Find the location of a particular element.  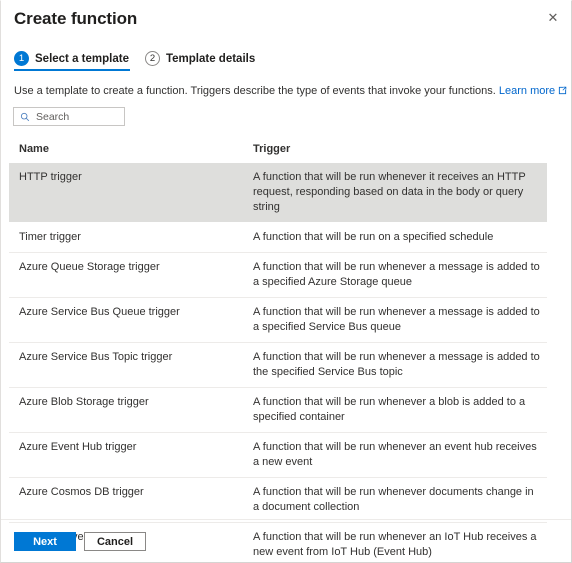

step-label: Template details is located at coordinates (210, 58).